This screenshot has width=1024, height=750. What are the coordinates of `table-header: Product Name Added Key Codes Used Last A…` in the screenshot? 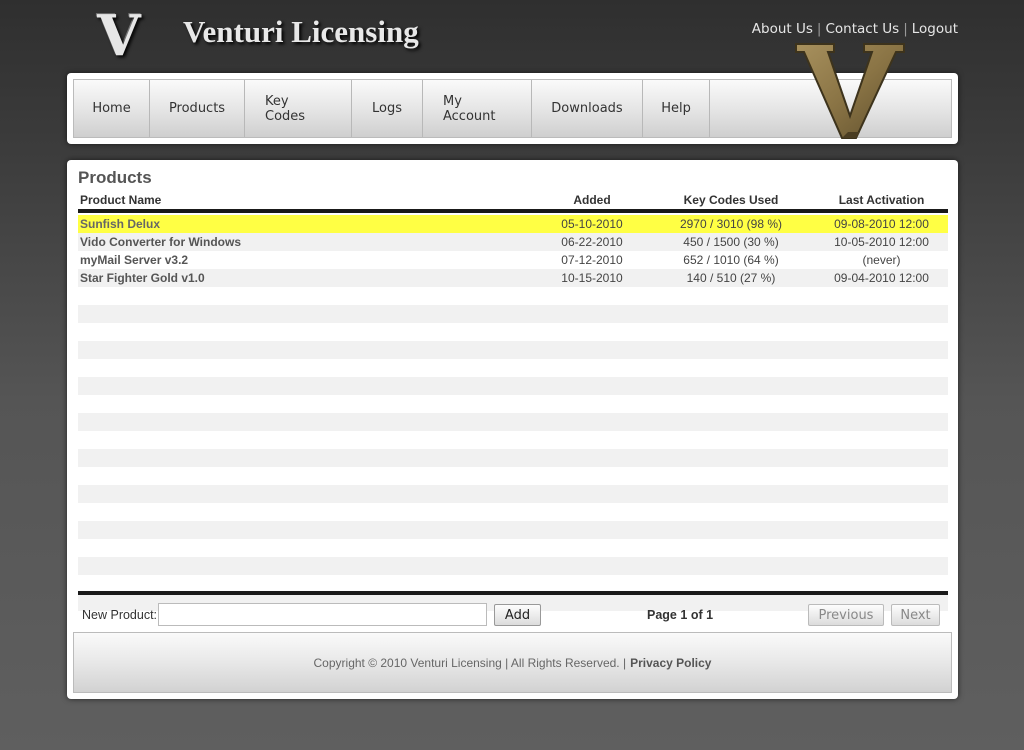 It's located at (513, 203).